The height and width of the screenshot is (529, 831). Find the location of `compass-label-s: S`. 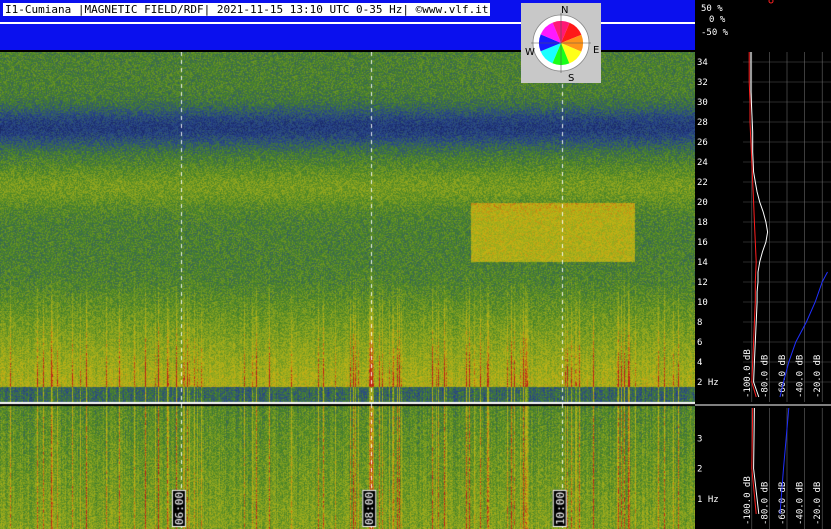

compass-label-s: S is located at coordinates (571, 78).